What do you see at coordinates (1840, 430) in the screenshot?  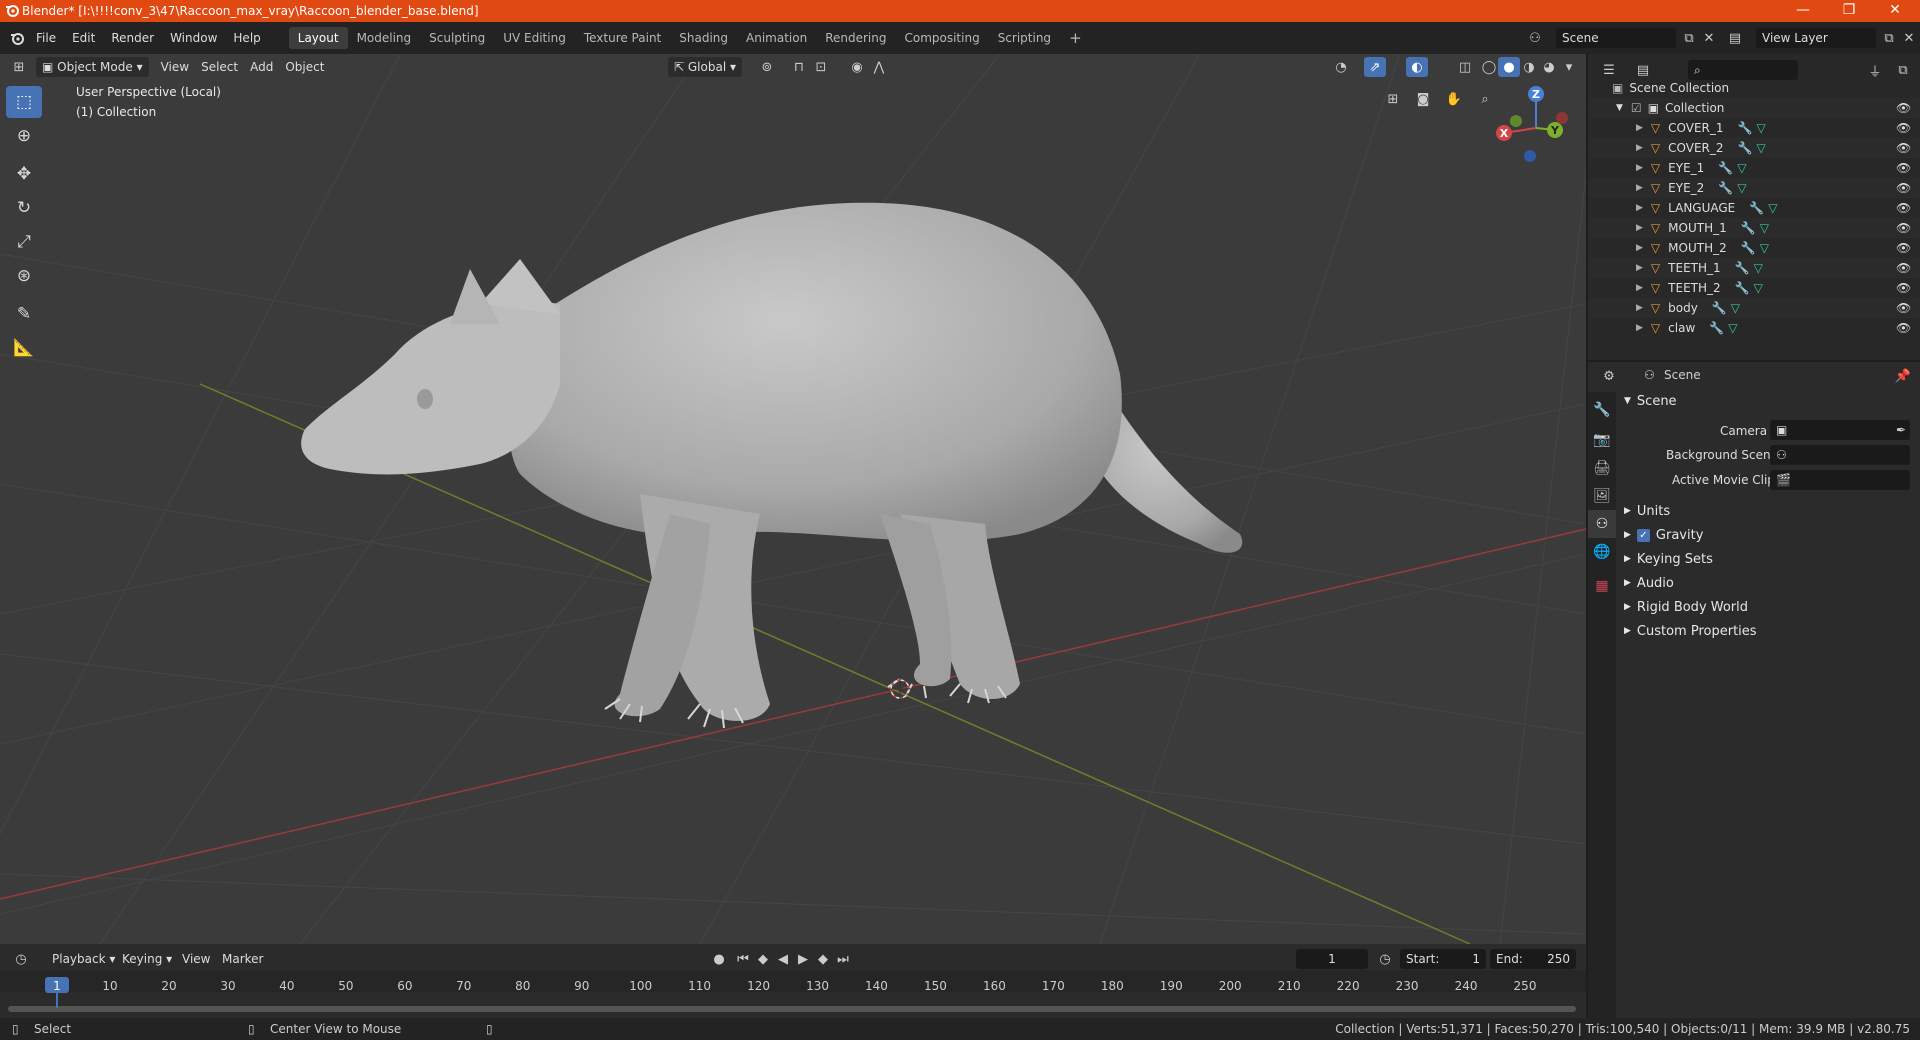 I see `camera-field: ▣` at bounding box center [1840, 430].